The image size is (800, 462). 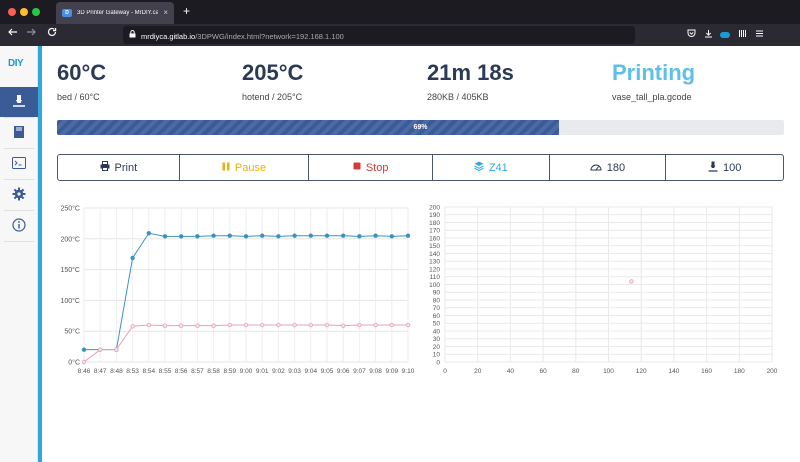 I want to click on printer-status-value: Printing, so click(x=654, y=72).